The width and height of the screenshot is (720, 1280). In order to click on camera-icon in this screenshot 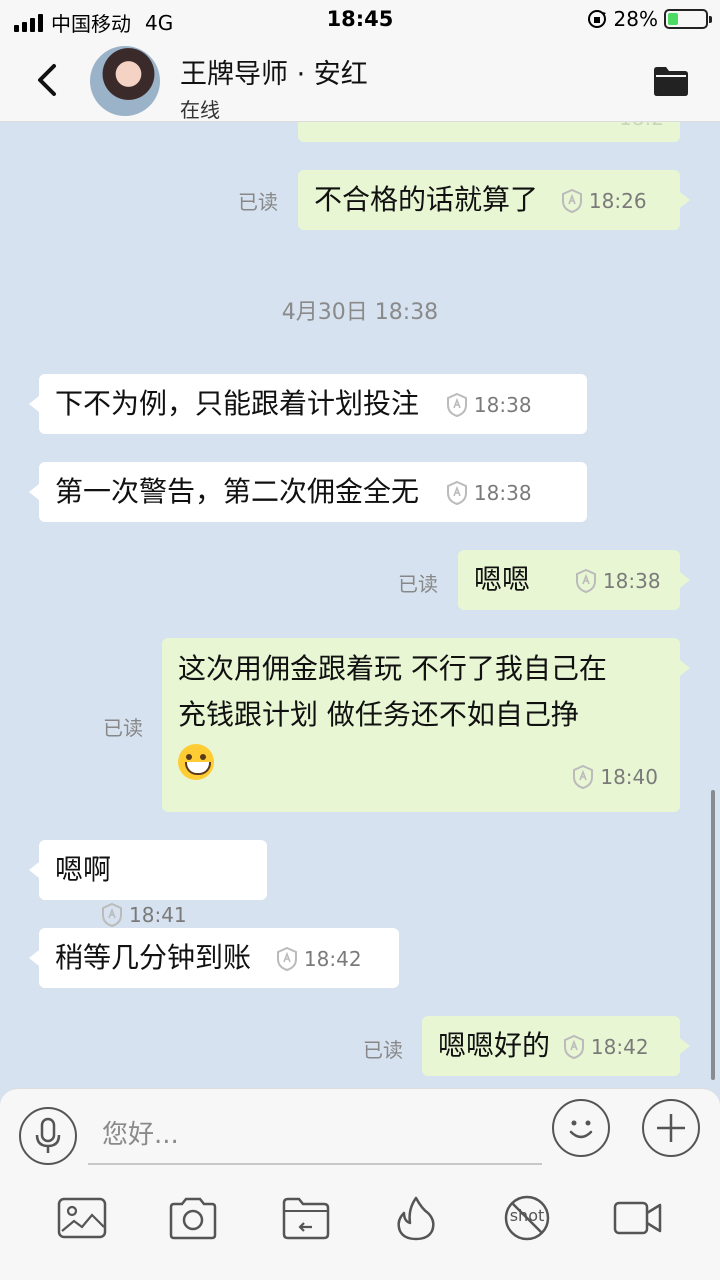, I will do `click(193, 1218)`.